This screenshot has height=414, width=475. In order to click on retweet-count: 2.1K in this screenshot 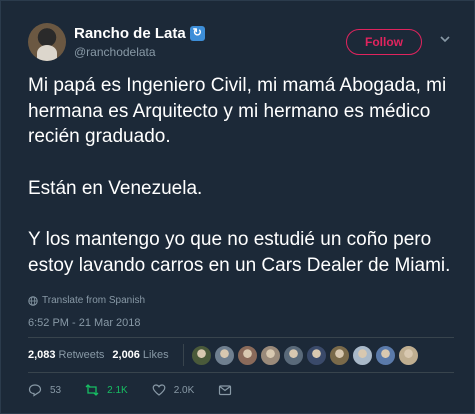, I will do `click(117, 390)`.